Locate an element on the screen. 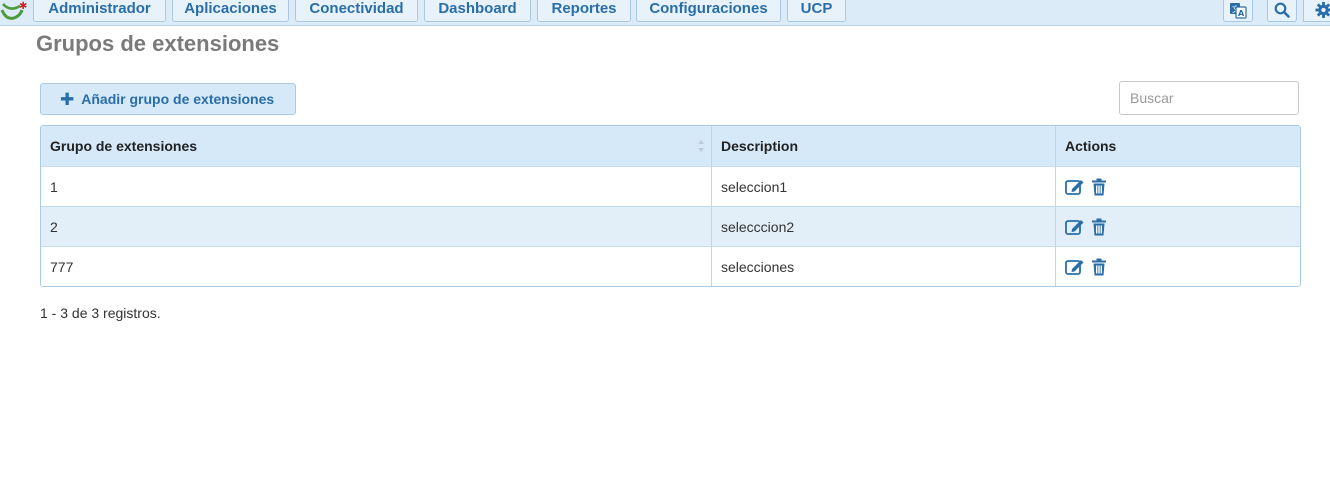 This screenshot has height=488, width=1330. search-input is located at coordinates (1209, 98).